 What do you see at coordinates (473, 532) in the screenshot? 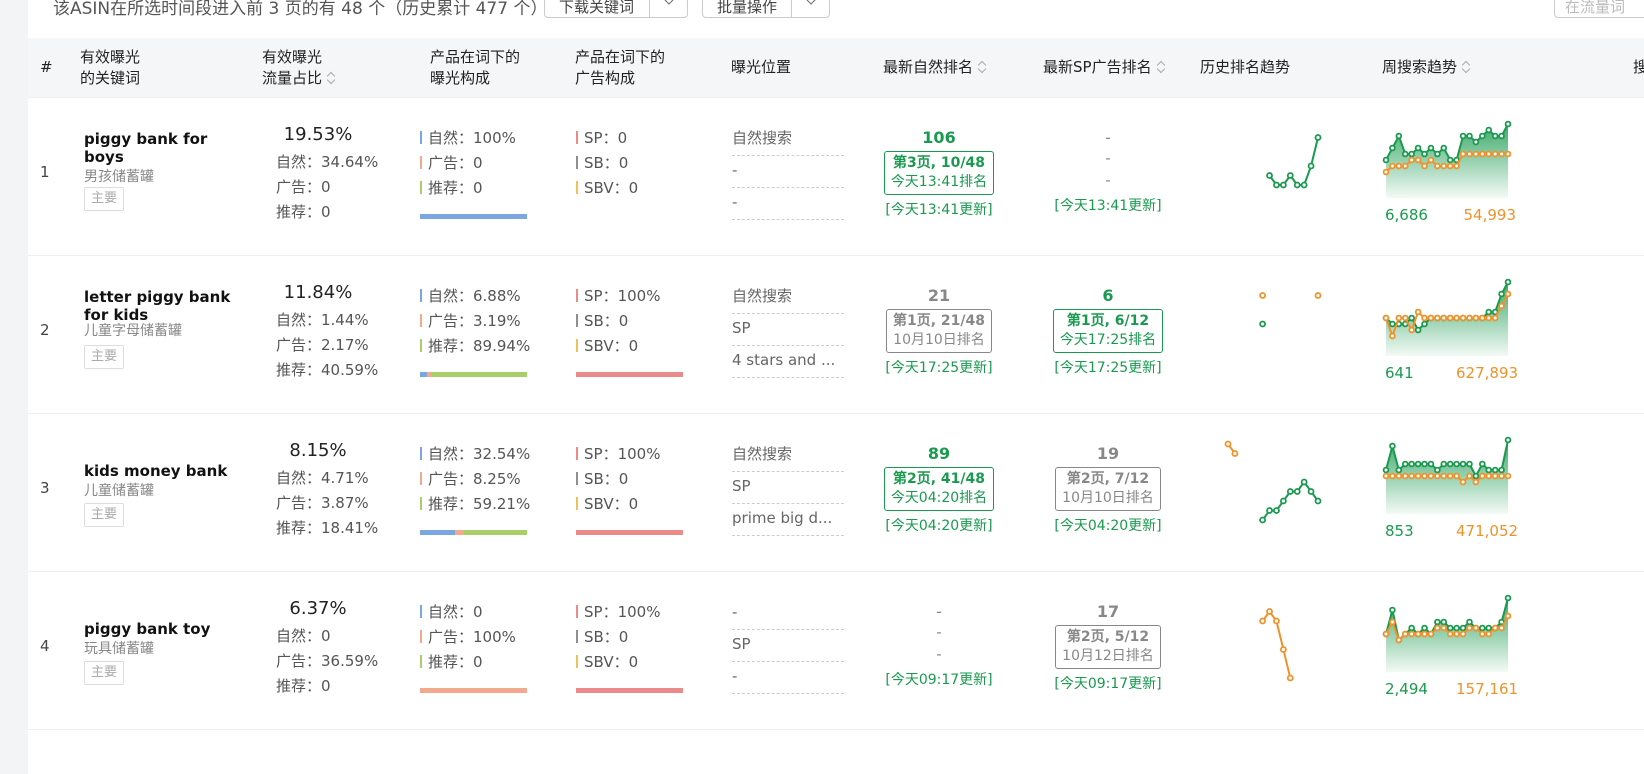
I see `exposure-stack-bar` at bounding box center [473, 532].